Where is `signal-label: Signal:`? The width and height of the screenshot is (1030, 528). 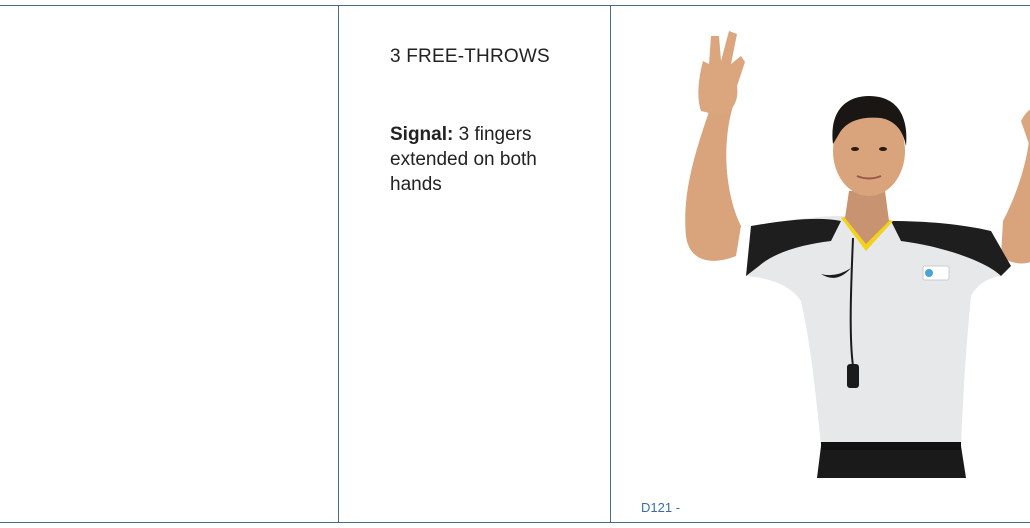 signal-label: Signal: is located at coordinates (422, 134).